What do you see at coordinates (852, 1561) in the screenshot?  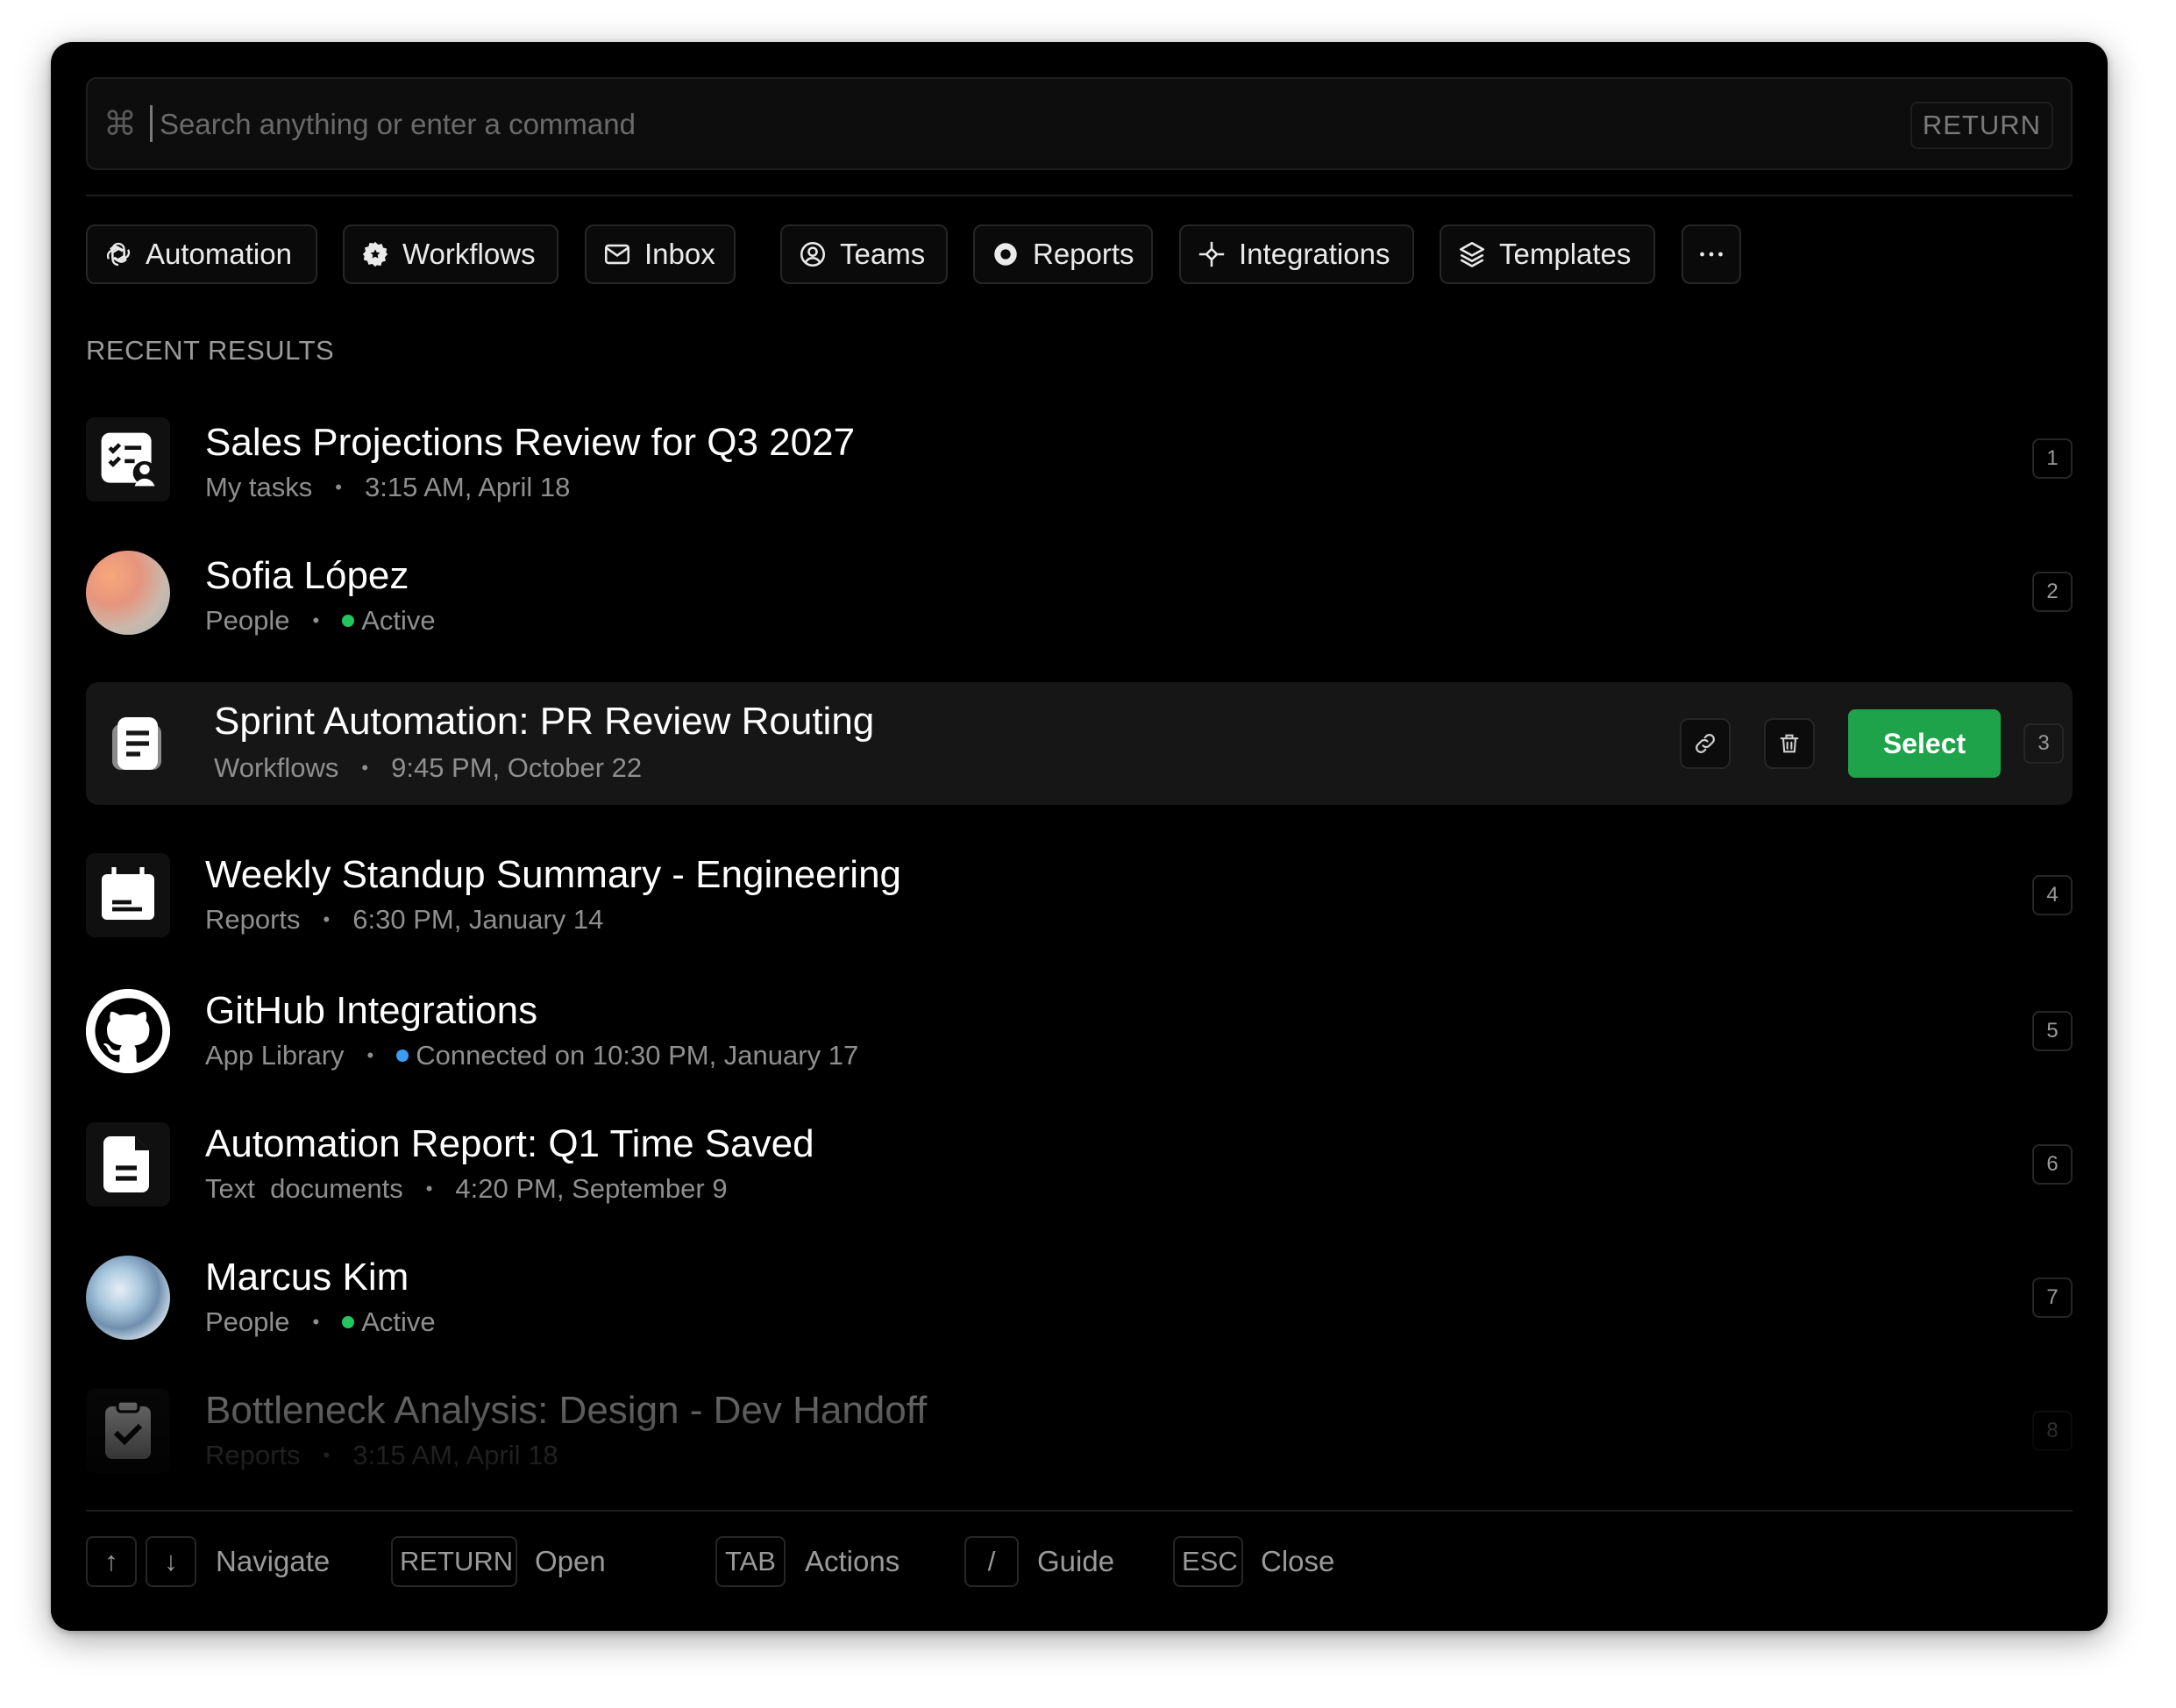 I see `actions-hint: Actions` at bounding box center [852, 1561].